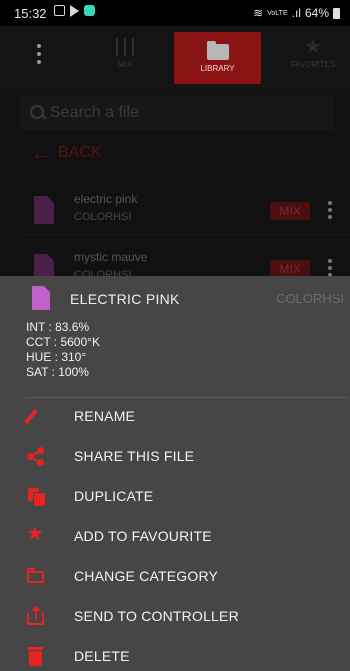 This screenshot has width=350, height=671. What do you see at coordinates (105, 416) in the screenshot?
I see `rename-label: RENAME` at bounding box center [105, 416].